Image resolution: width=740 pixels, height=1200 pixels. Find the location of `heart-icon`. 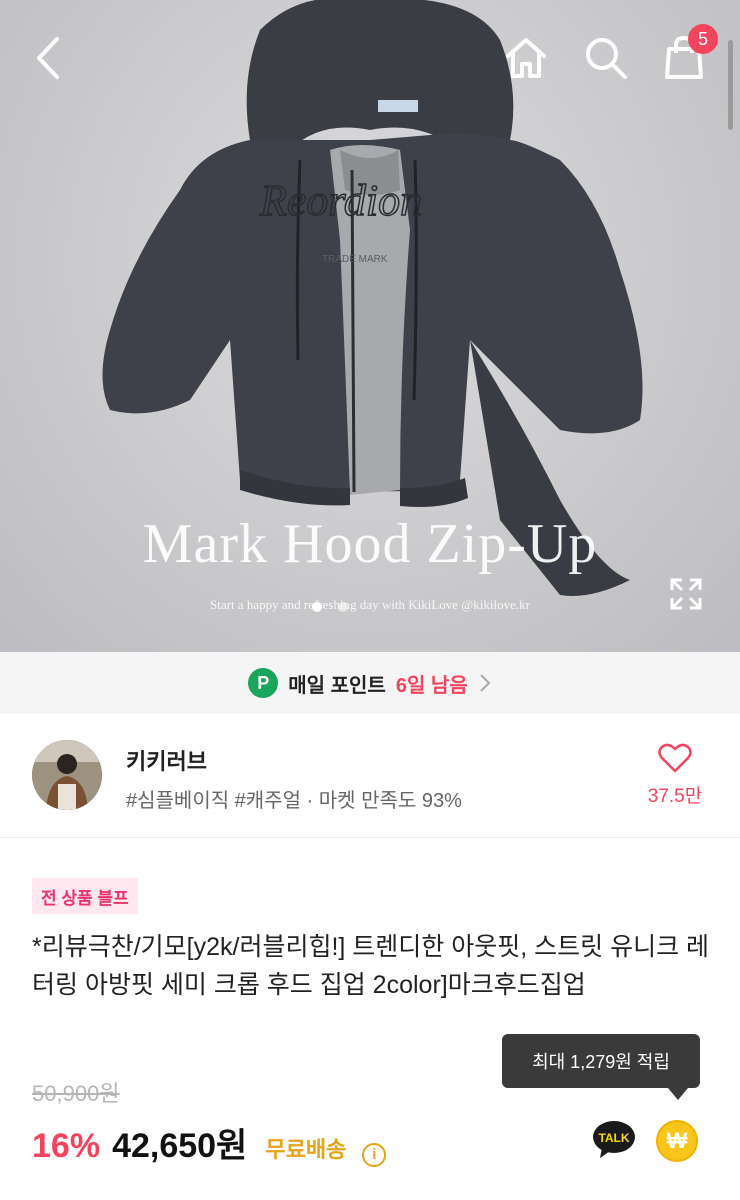

heart-icon is located at coordinates (675, 758).